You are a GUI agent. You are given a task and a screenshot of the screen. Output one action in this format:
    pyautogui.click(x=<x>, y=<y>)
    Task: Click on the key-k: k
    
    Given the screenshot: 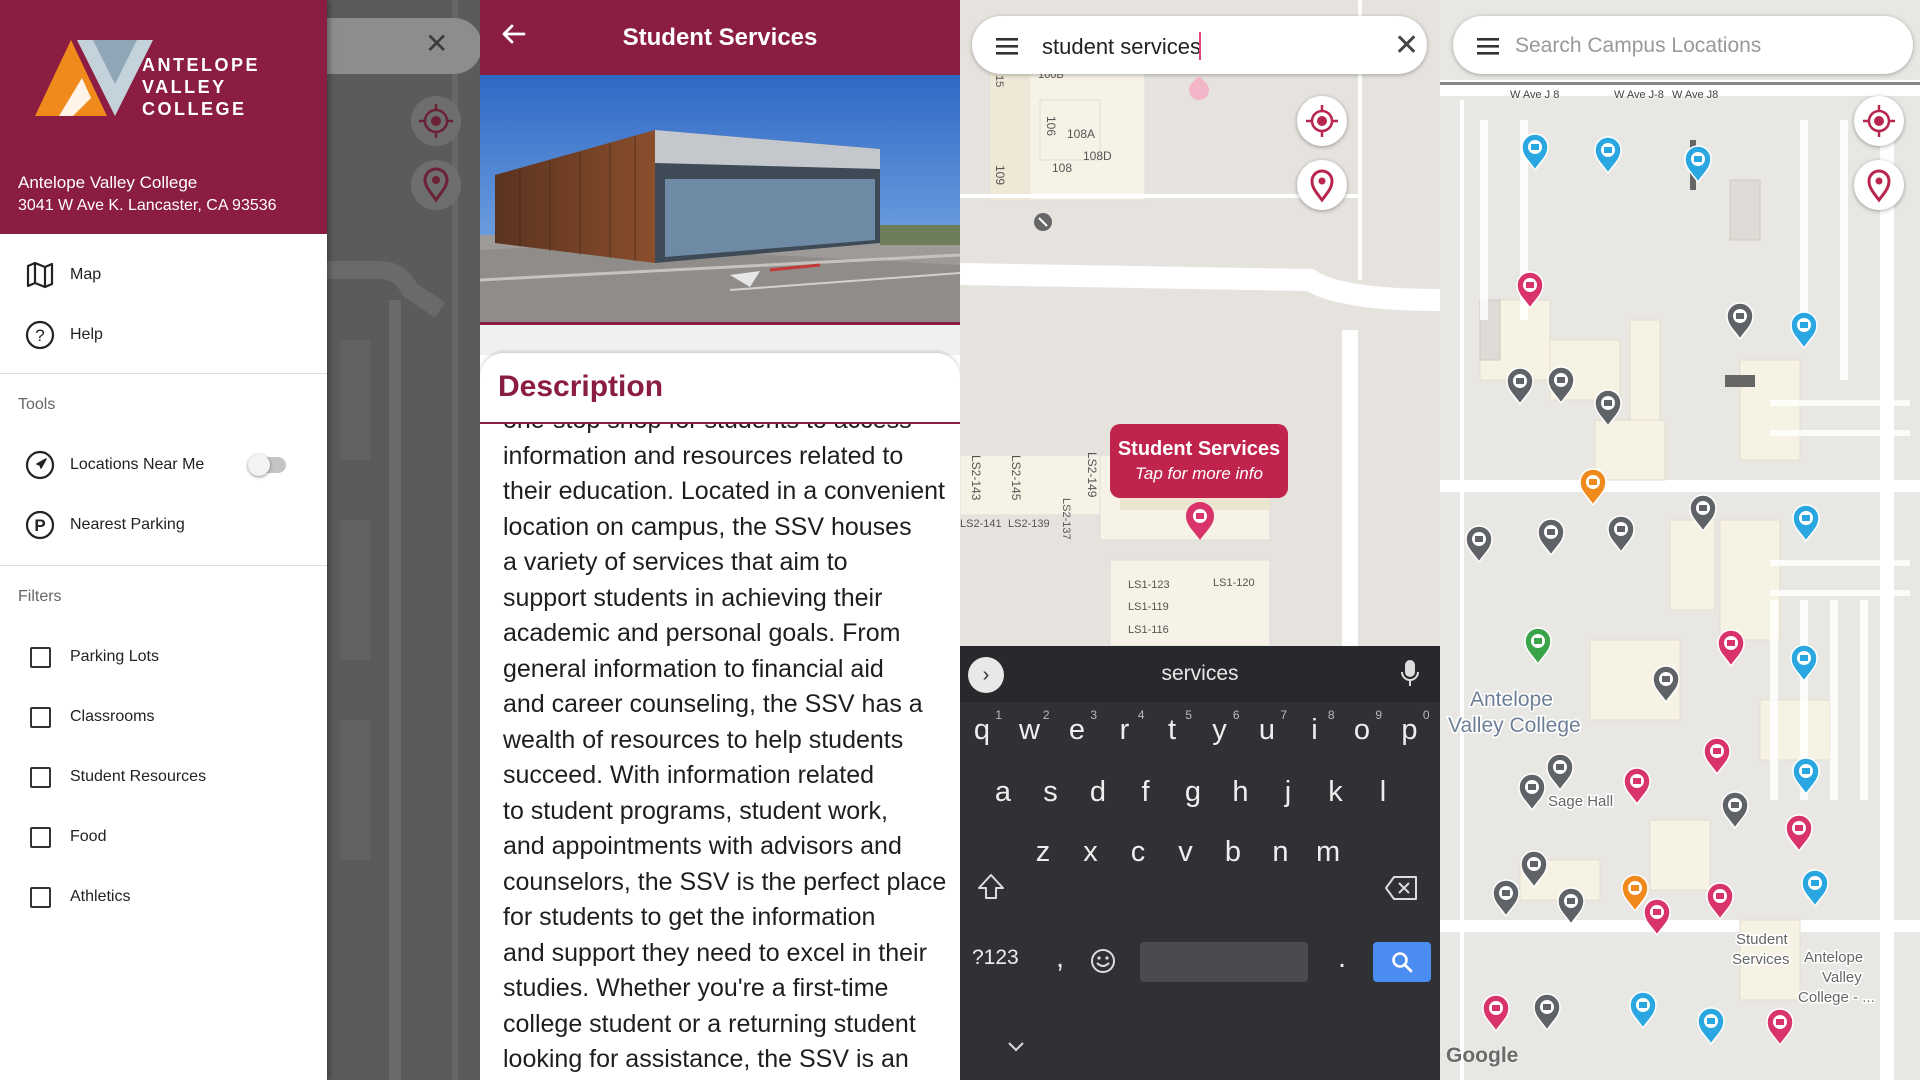 What is the action you would take?
    pyautogui.click(x=1336, y=792)
    